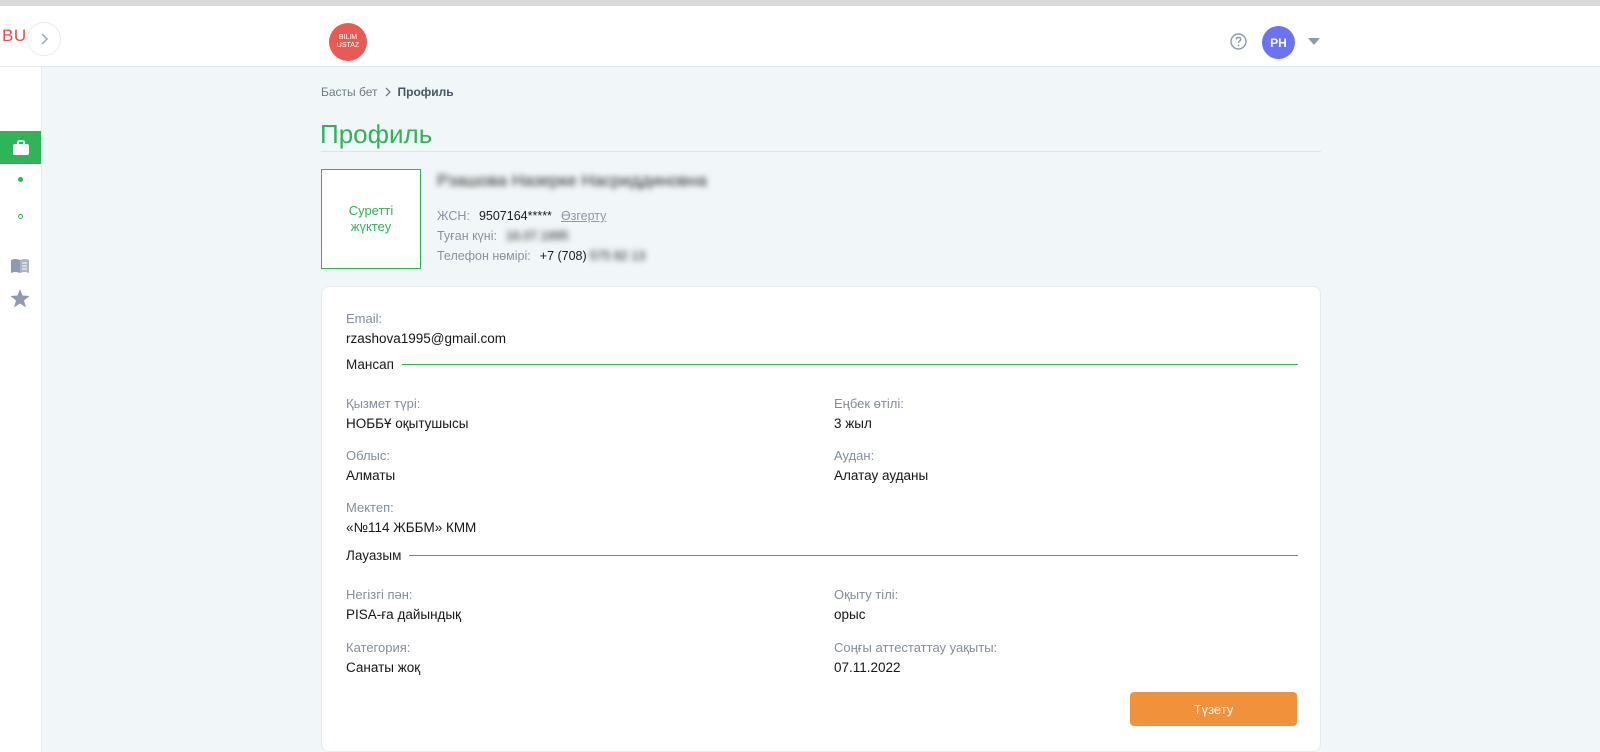  I want to click on phone-row: Телефон нөмірі: +7 (708) 575 82 13, so click(541, 256).